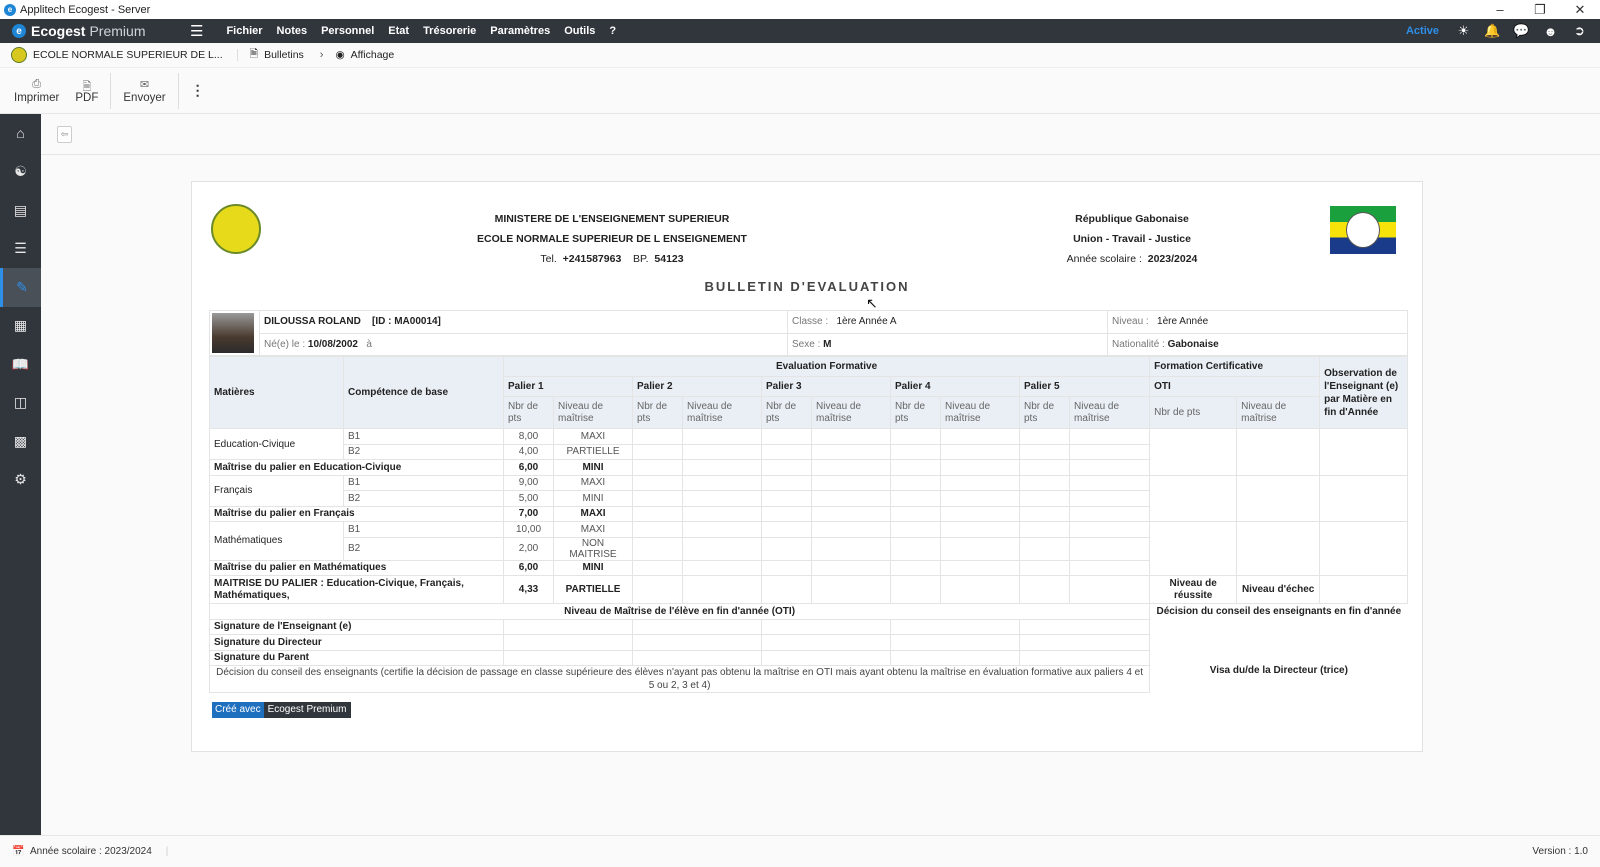 This screenshot has width=1600, height=867. What do you see at coordinates (1580, 10) in the screenshot?
I see `close-button: ✕` at bounding box center [1580, 10].